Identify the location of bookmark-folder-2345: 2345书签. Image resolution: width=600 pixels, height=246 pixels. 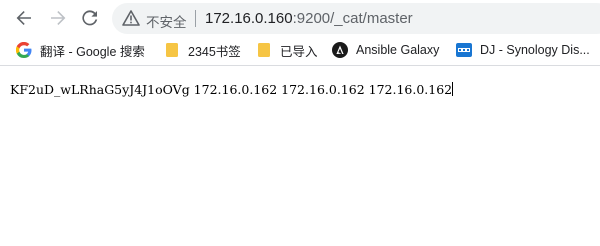
(202, 50).